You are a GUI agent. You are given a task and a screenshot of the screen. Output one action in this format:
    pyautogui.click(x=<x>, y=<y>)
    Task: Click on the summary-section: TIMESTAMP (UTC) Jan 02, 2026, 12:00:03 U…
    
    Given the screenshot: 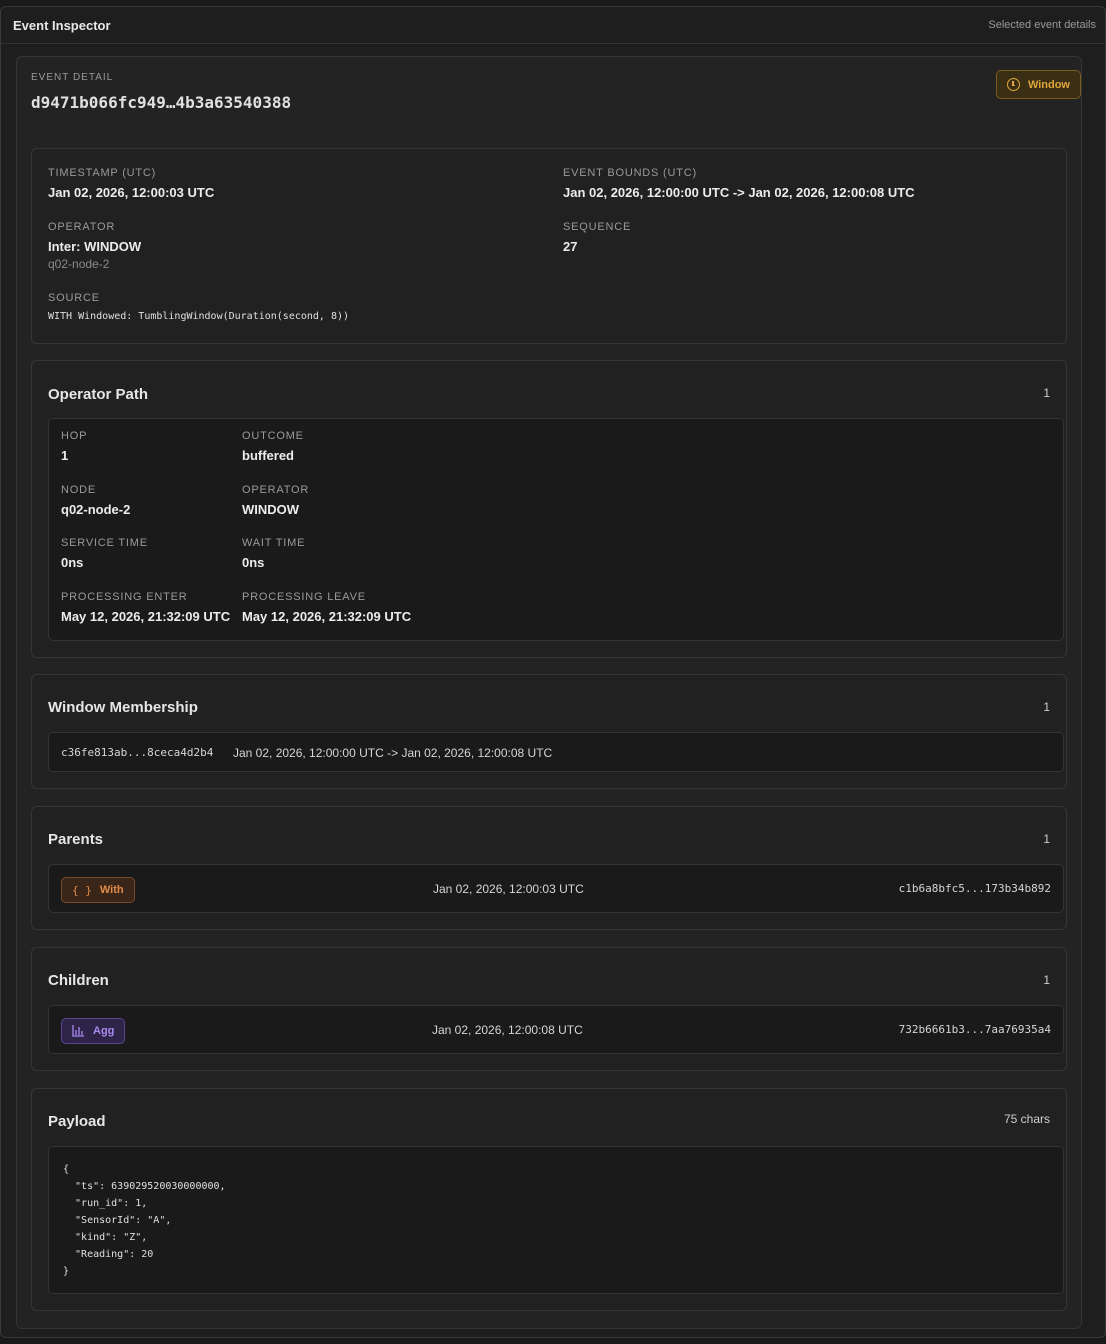 What is the action you would take?
    pyautogui.click(x=549, y=246)
    